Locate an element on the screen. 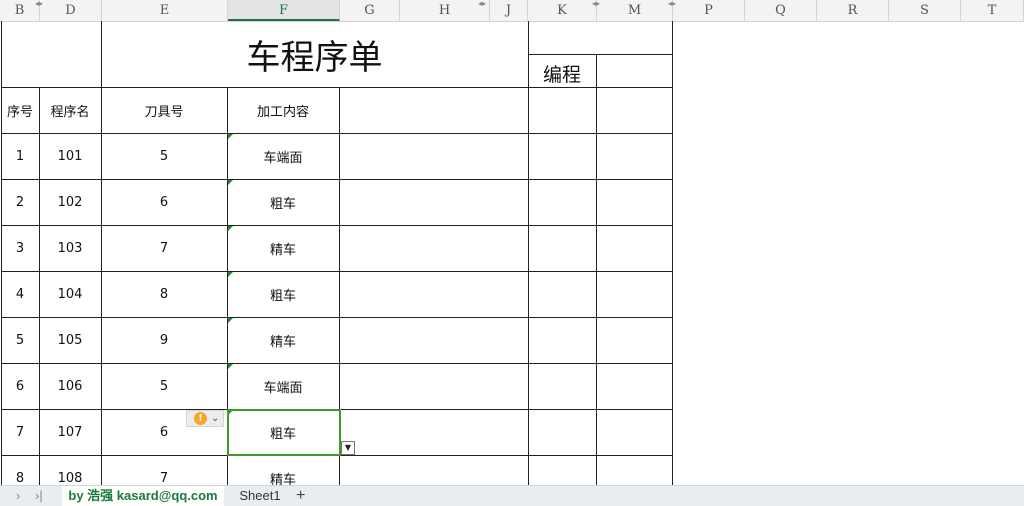  row-program: 101 is located at coordinates (70, 156).